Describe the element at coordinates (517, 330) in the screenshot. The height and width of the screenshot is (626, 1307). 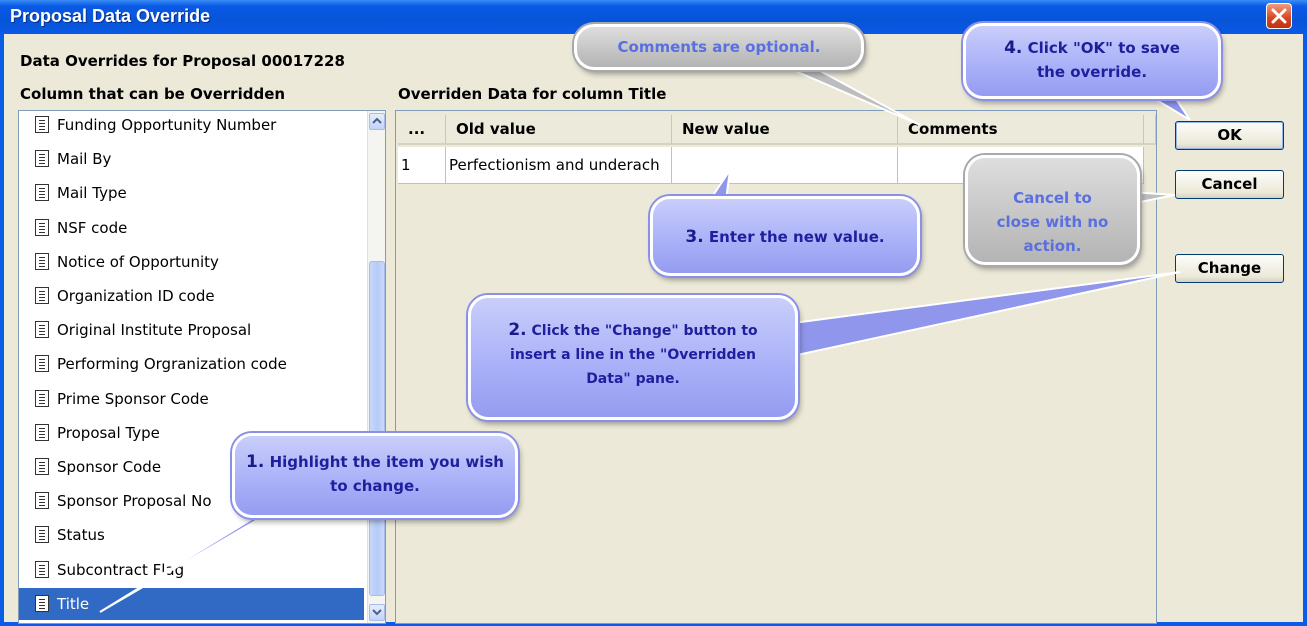
I see `callout-step-2-number: 2.` at that location.